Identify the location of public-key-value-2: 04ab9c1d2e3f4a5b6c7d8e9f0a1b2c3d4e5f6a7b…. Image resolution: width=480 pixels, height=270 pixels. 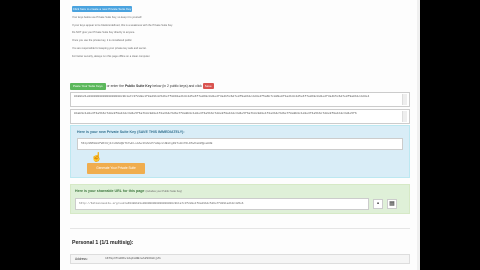
(215, 113).